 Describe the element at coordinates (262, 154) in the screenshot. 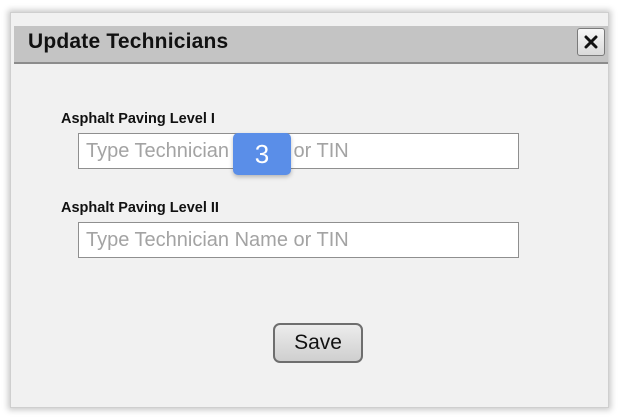

I see `step-number-badge: 3` at that location.